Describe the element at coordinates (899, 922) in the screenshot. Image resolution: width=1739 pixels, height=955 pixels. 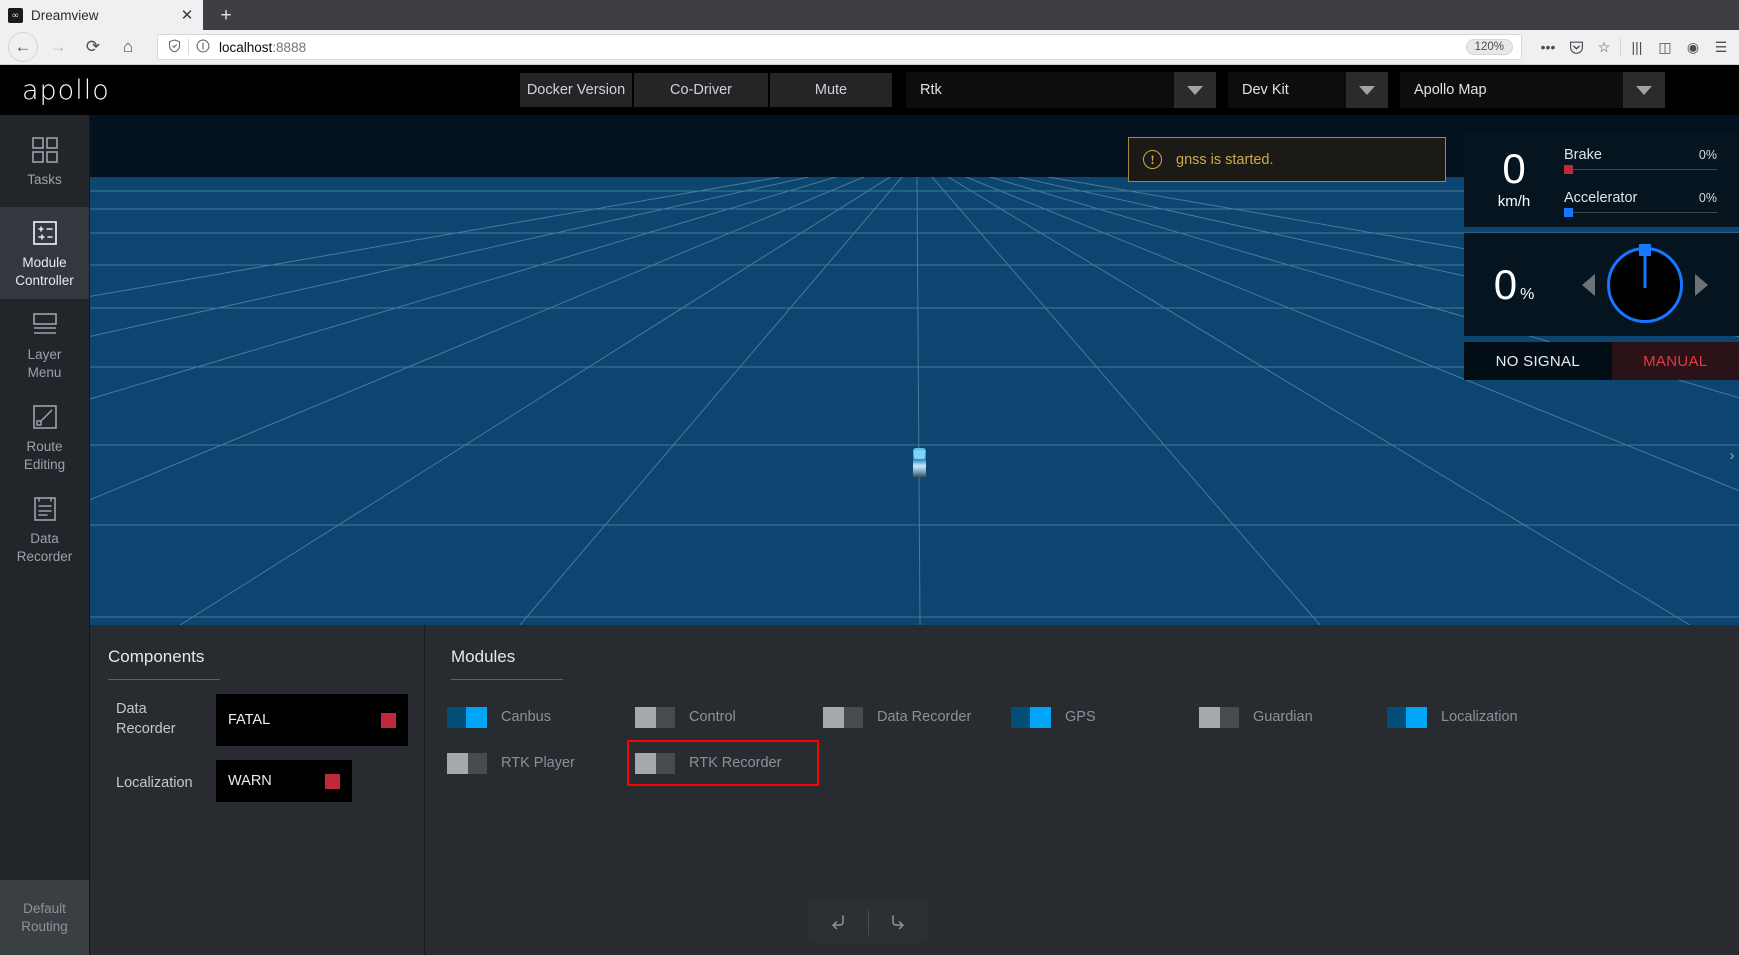
I see `redo-arrow-icon` at that location.